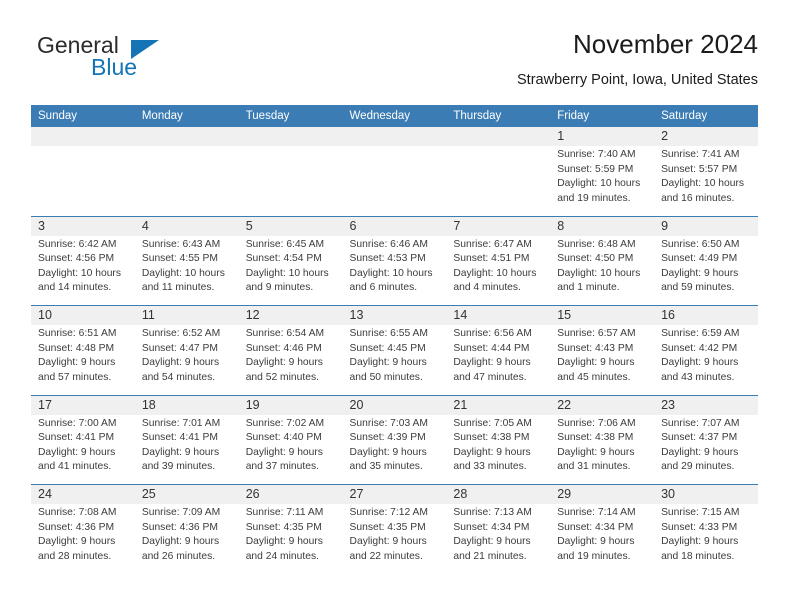  I want to click on day-number: 14, so click(498, 315).